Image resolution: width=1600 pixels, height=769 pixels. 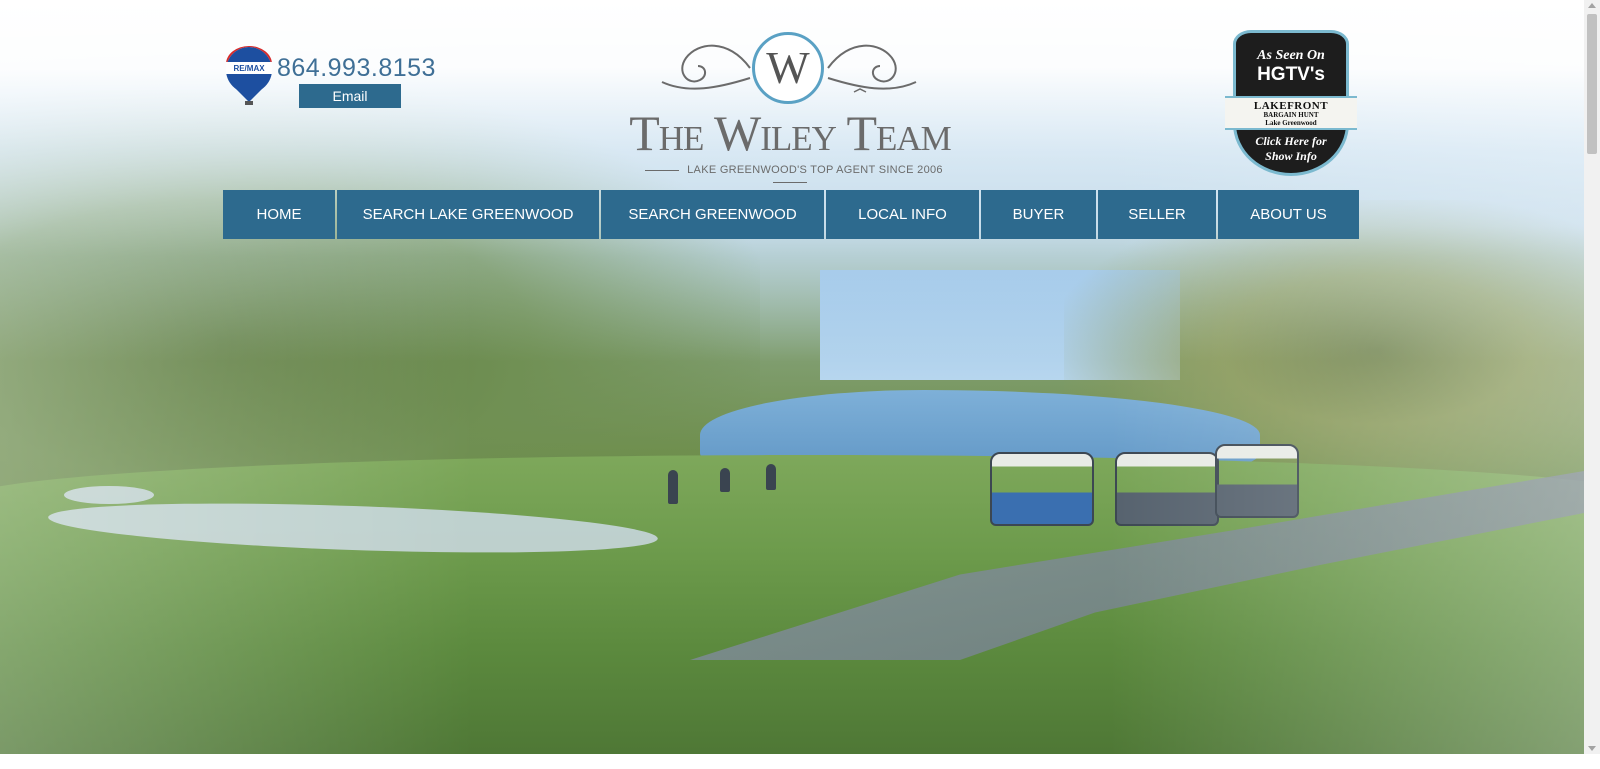 I want to click on hgtv-line2: HGTV's, so click(x=1291, y=74).